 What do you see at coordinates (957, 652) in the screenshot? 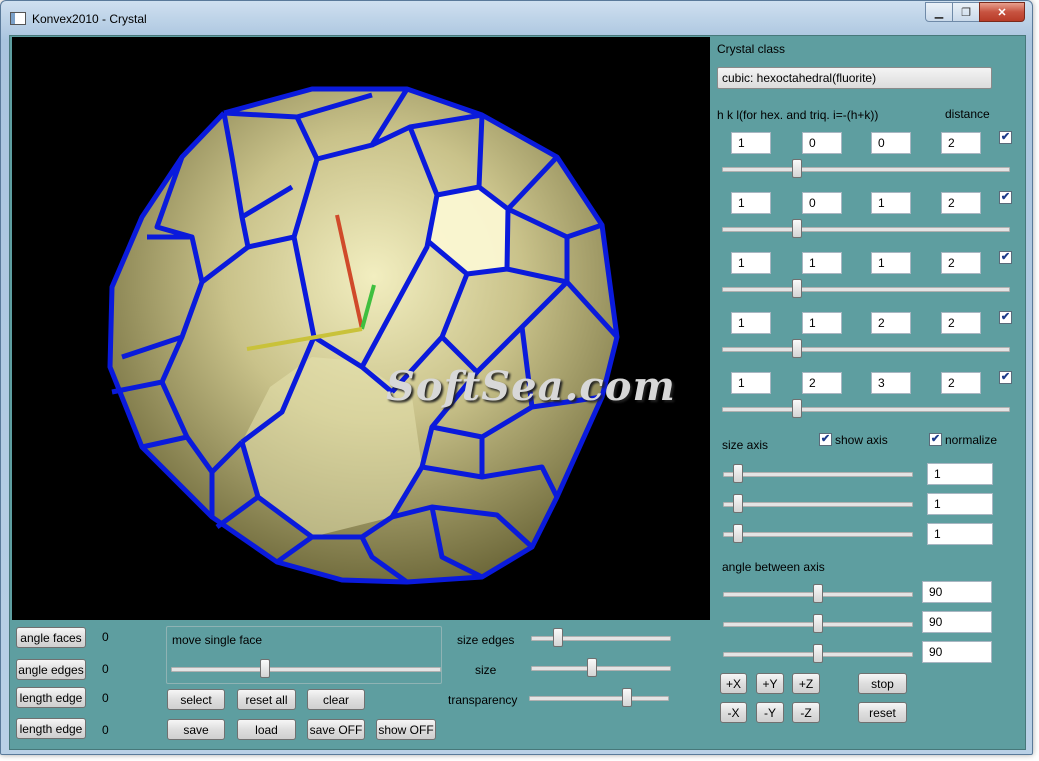
I see `angle-gamma-input: 90` at bounding box center [957, 652].